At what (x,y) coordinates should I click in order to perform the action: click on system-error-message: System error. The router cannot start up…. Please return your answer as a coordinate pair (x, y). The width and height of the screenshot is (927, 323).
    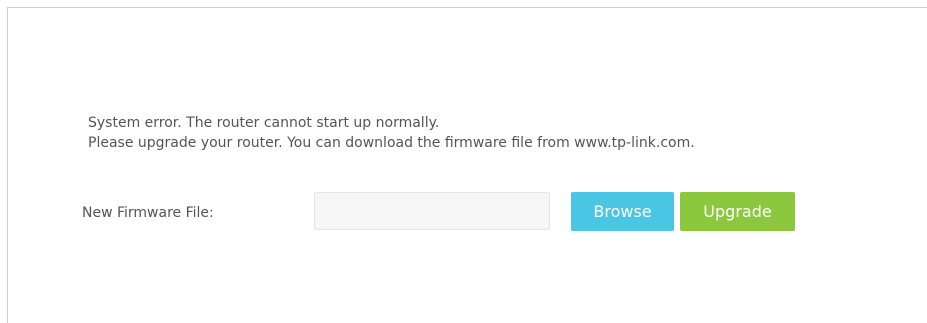
    Looking at the image, I should click on (391, 133).